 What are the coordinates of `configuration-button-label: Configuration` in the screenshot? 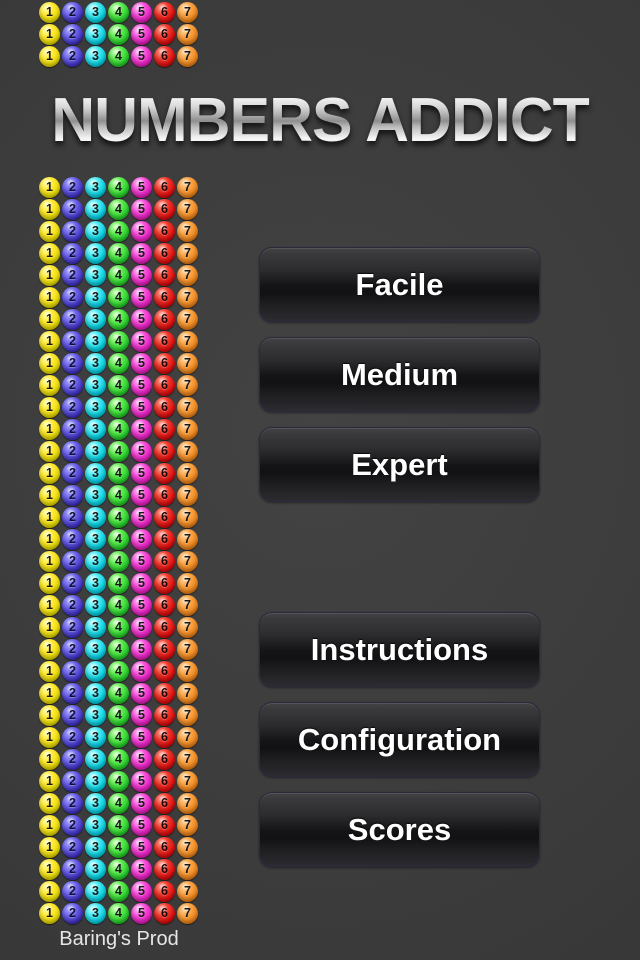 It's located at (399, 739).